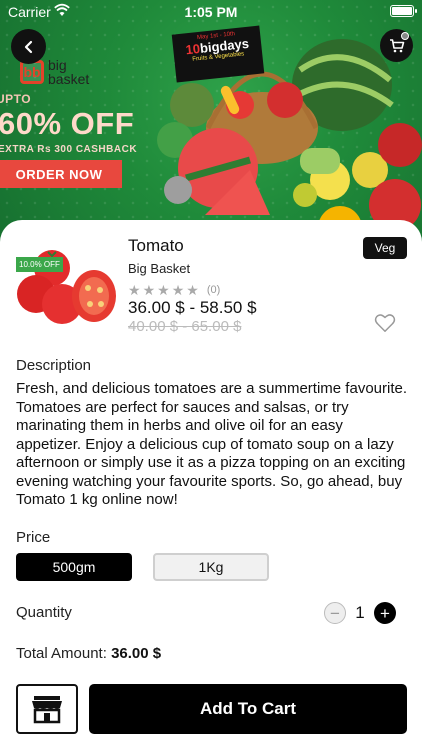  I want to click on total-value: 36.00 $, so click(136, 653).